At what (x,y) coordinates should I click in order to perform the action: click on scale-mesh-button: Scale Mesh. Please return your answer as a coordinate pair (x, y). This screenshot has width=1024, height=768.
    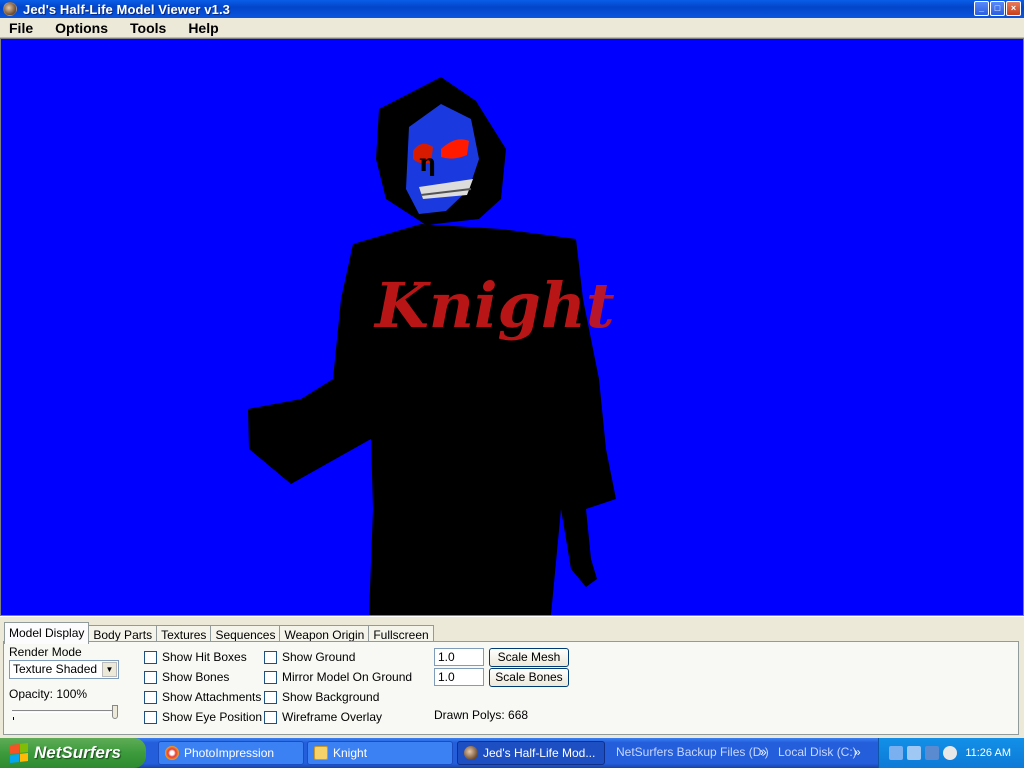
    Looking at the image, I should click on (529, 657).